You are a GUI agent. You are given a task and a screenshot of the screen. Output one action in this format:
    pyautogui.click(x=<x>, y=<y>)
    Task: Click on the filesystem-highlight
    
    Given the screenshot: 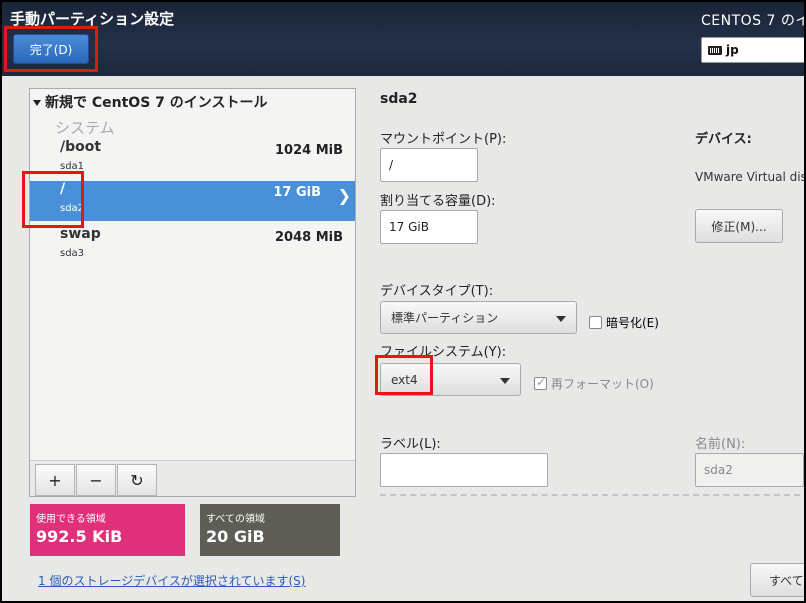 What is the action you would take?
    pyautogui.click(x=404, y=375)
    